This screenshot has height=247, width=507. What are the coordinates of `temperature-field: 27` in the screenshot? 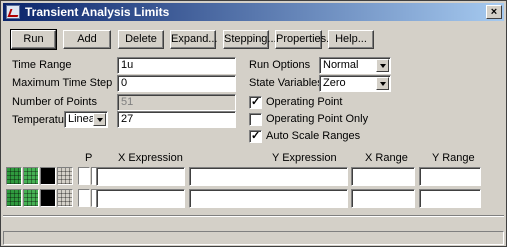 It's located at (176, 119).